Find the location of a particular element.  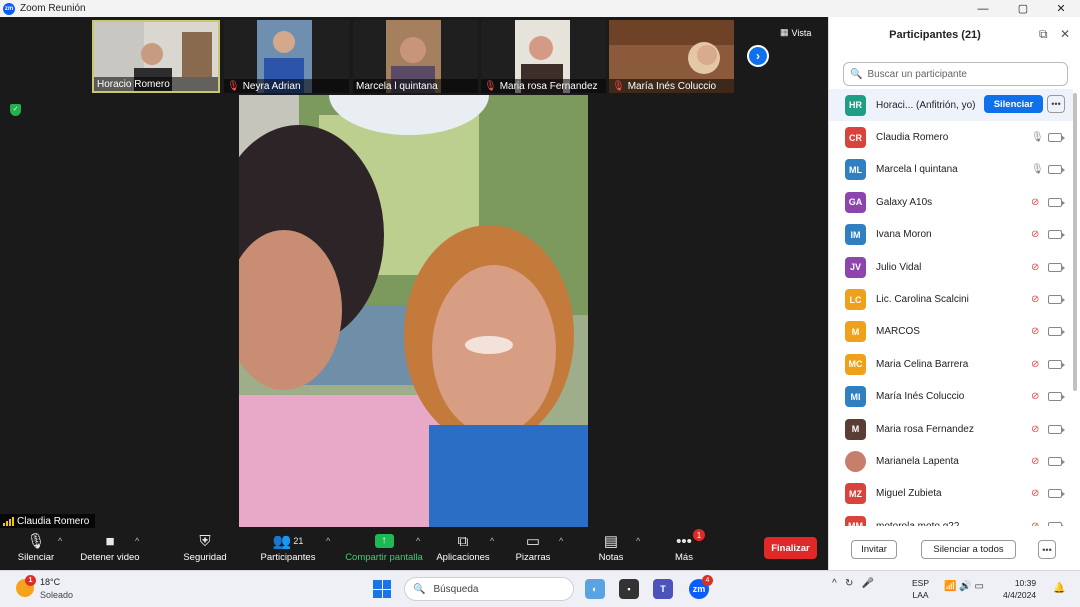

title-bar: zm Zoom Reunión — ▢ ✕ is located at coordinates (540, 8).